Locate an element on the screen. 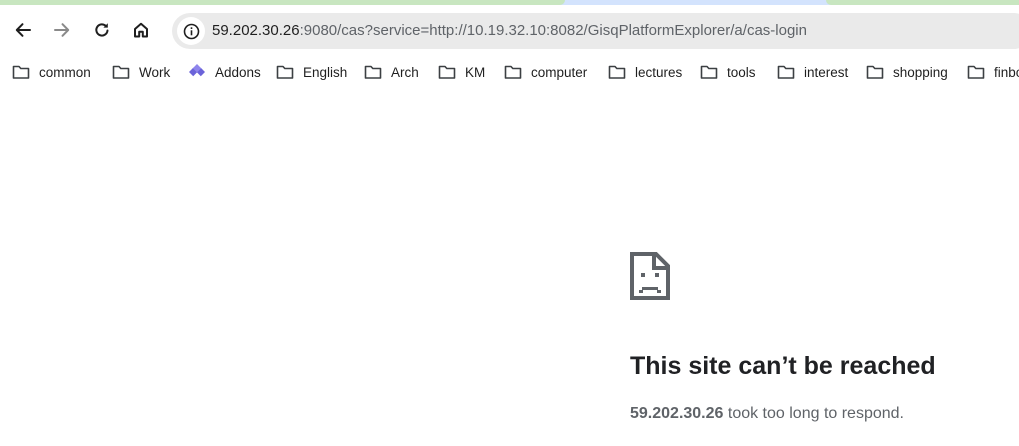 Image resolution: width=1019 pixels, height=446 pixels. bookmark-arch: Arch is located at coordinates (391, 72).